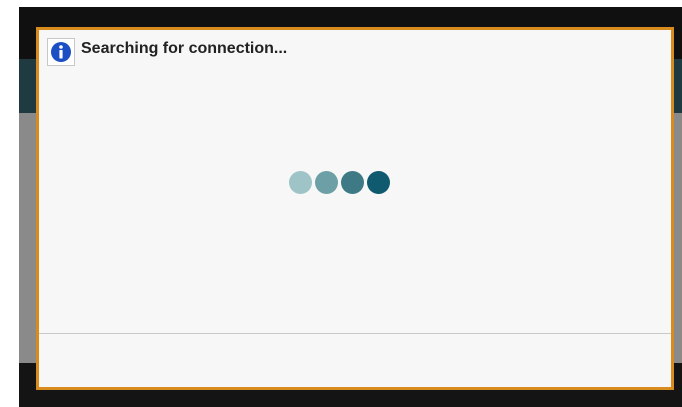 The width and height of the screenshot is (682, 407). I want to click on info-icon, so click(61, 52).